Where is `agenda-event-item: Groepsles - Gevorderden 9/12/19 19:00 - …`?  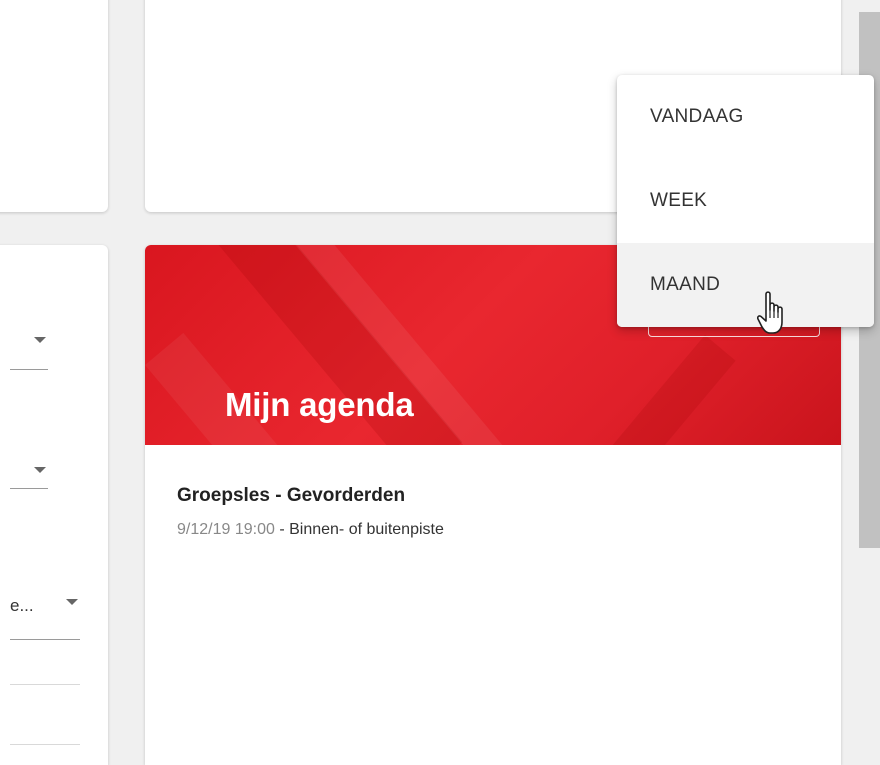
agenda-event-item: Groepsles - Gevorderden 9/12/19 19:00 - … is located at coordinates (310, 512).